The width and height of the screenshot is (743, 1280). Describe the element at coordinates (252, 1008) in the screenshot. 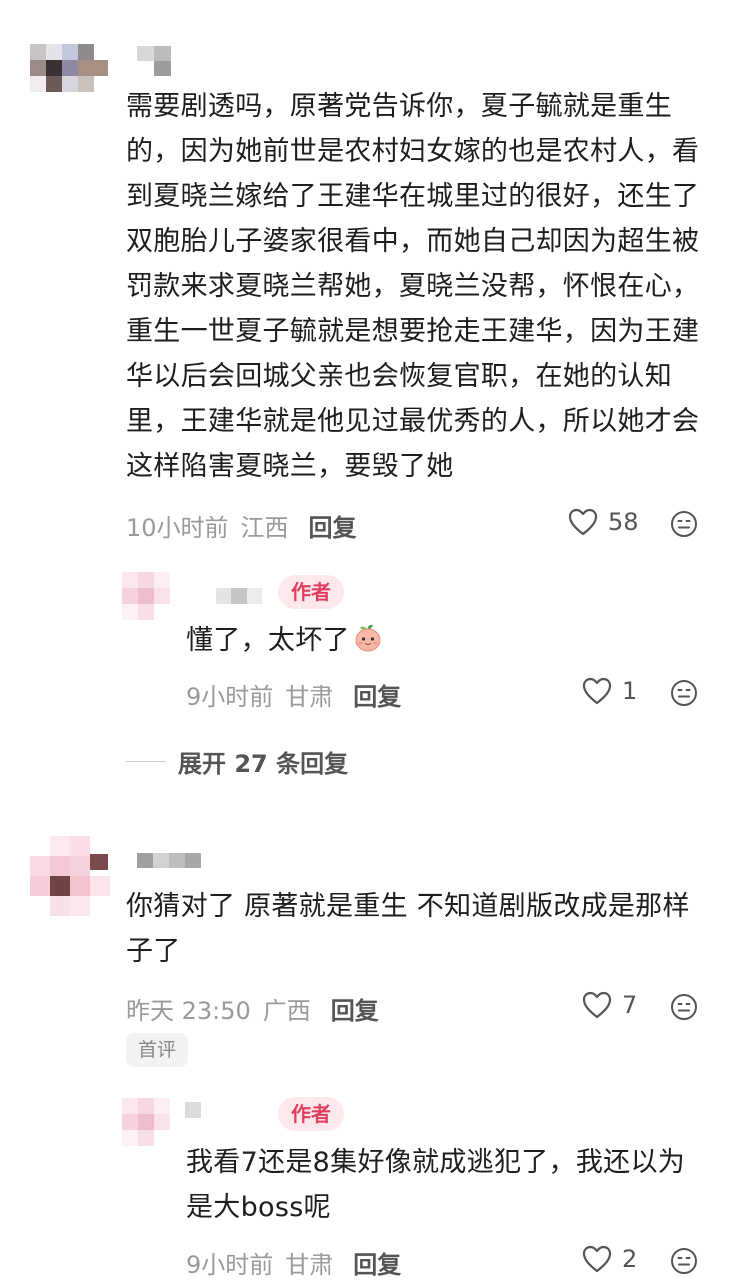

I see `comment-meta: 昨天 23:50 广西 回复` at that location.